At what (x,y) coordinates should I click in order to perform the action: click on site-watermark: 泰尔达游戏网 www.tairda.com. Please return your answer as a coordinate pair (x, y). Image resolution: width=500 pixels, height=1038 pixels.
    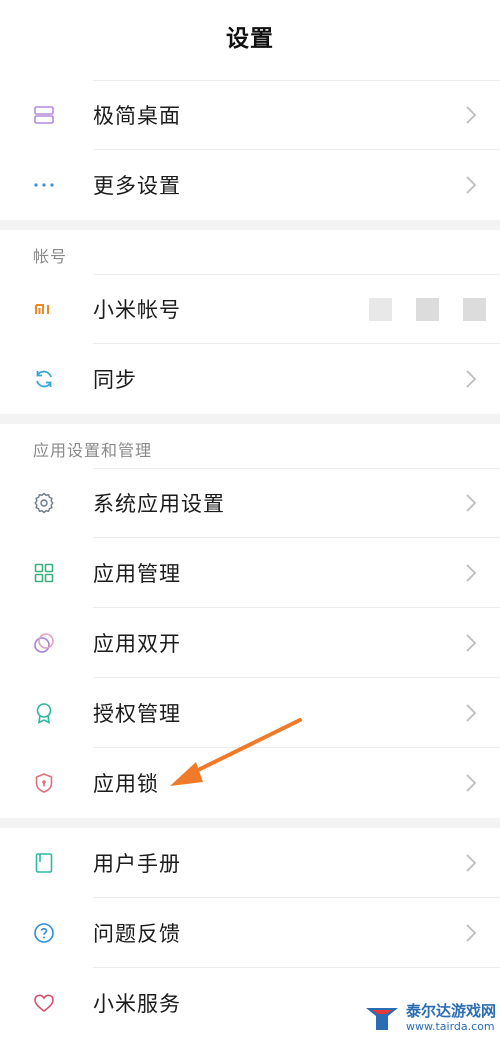
    Looking at the image, I should click on (429, 1018).